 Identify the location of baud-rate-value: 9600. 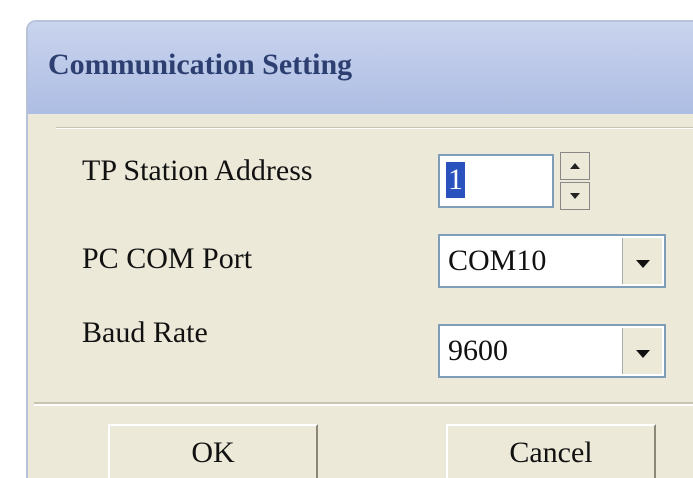
(478, 350).